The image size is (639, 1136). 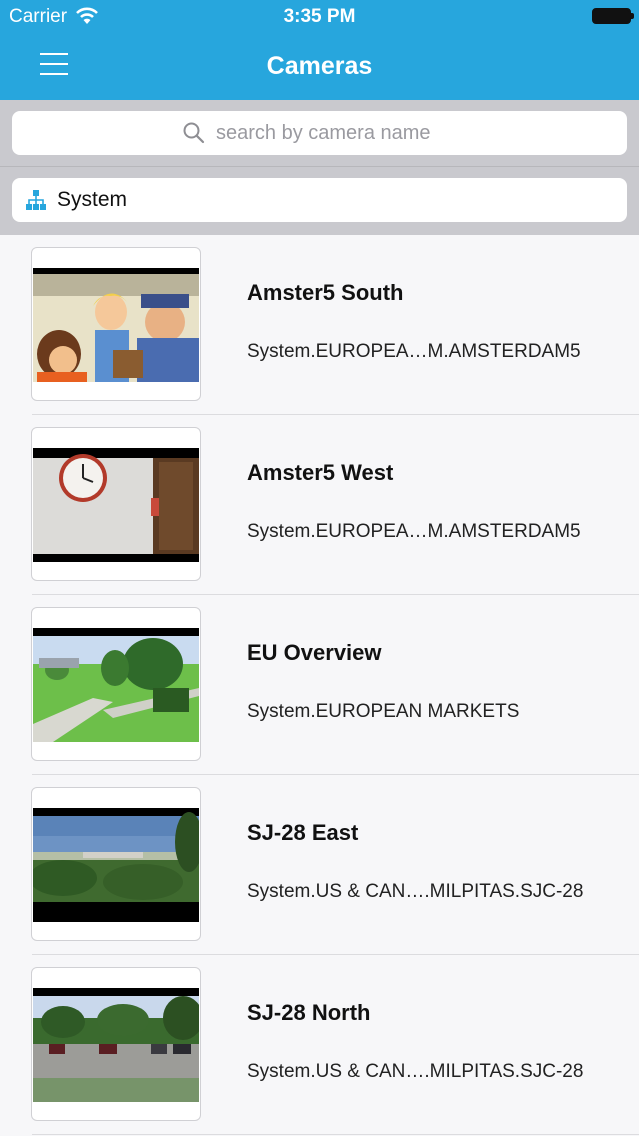 I want to click on nav-header: Carrier 3:35 PM Cameras, so click(x=319, y=50).